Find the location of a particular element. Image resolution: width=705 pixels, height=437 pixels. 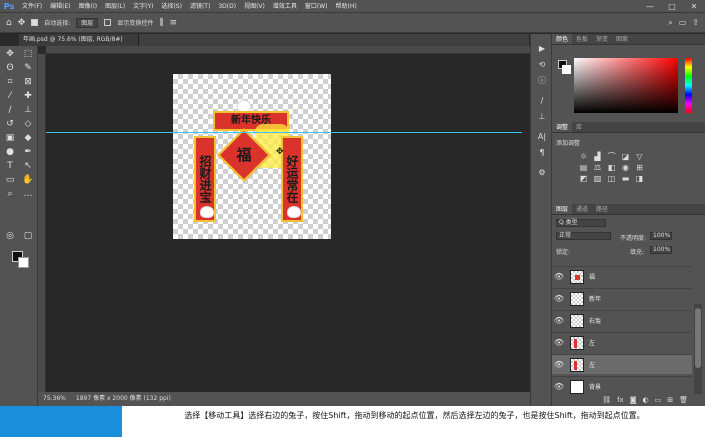

adjustment-layer-icon: ◐ is located at coordinates (646, 401).